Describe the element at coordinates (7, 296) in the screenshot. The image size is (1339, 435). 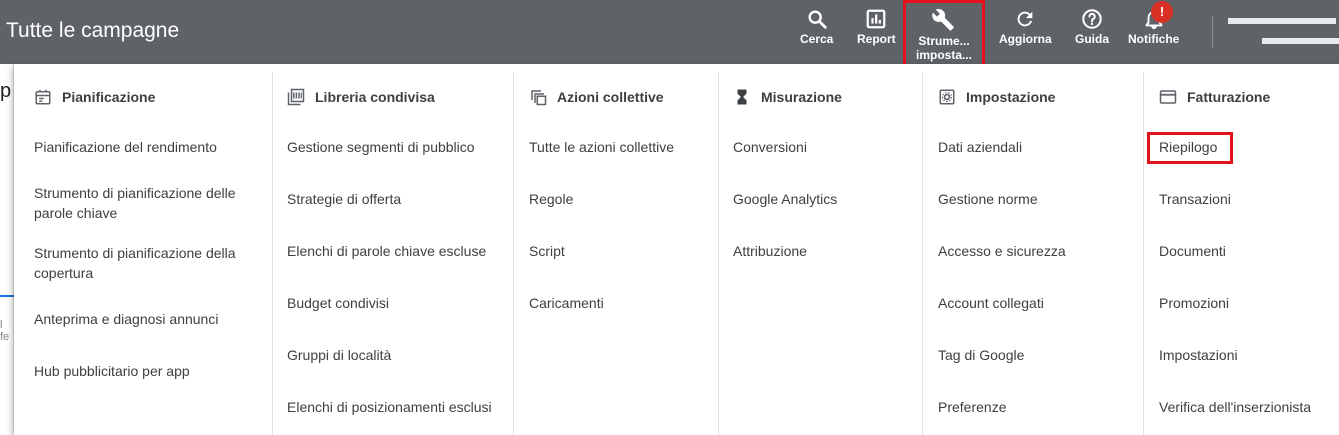
I see `background-tab-underline` at that location.